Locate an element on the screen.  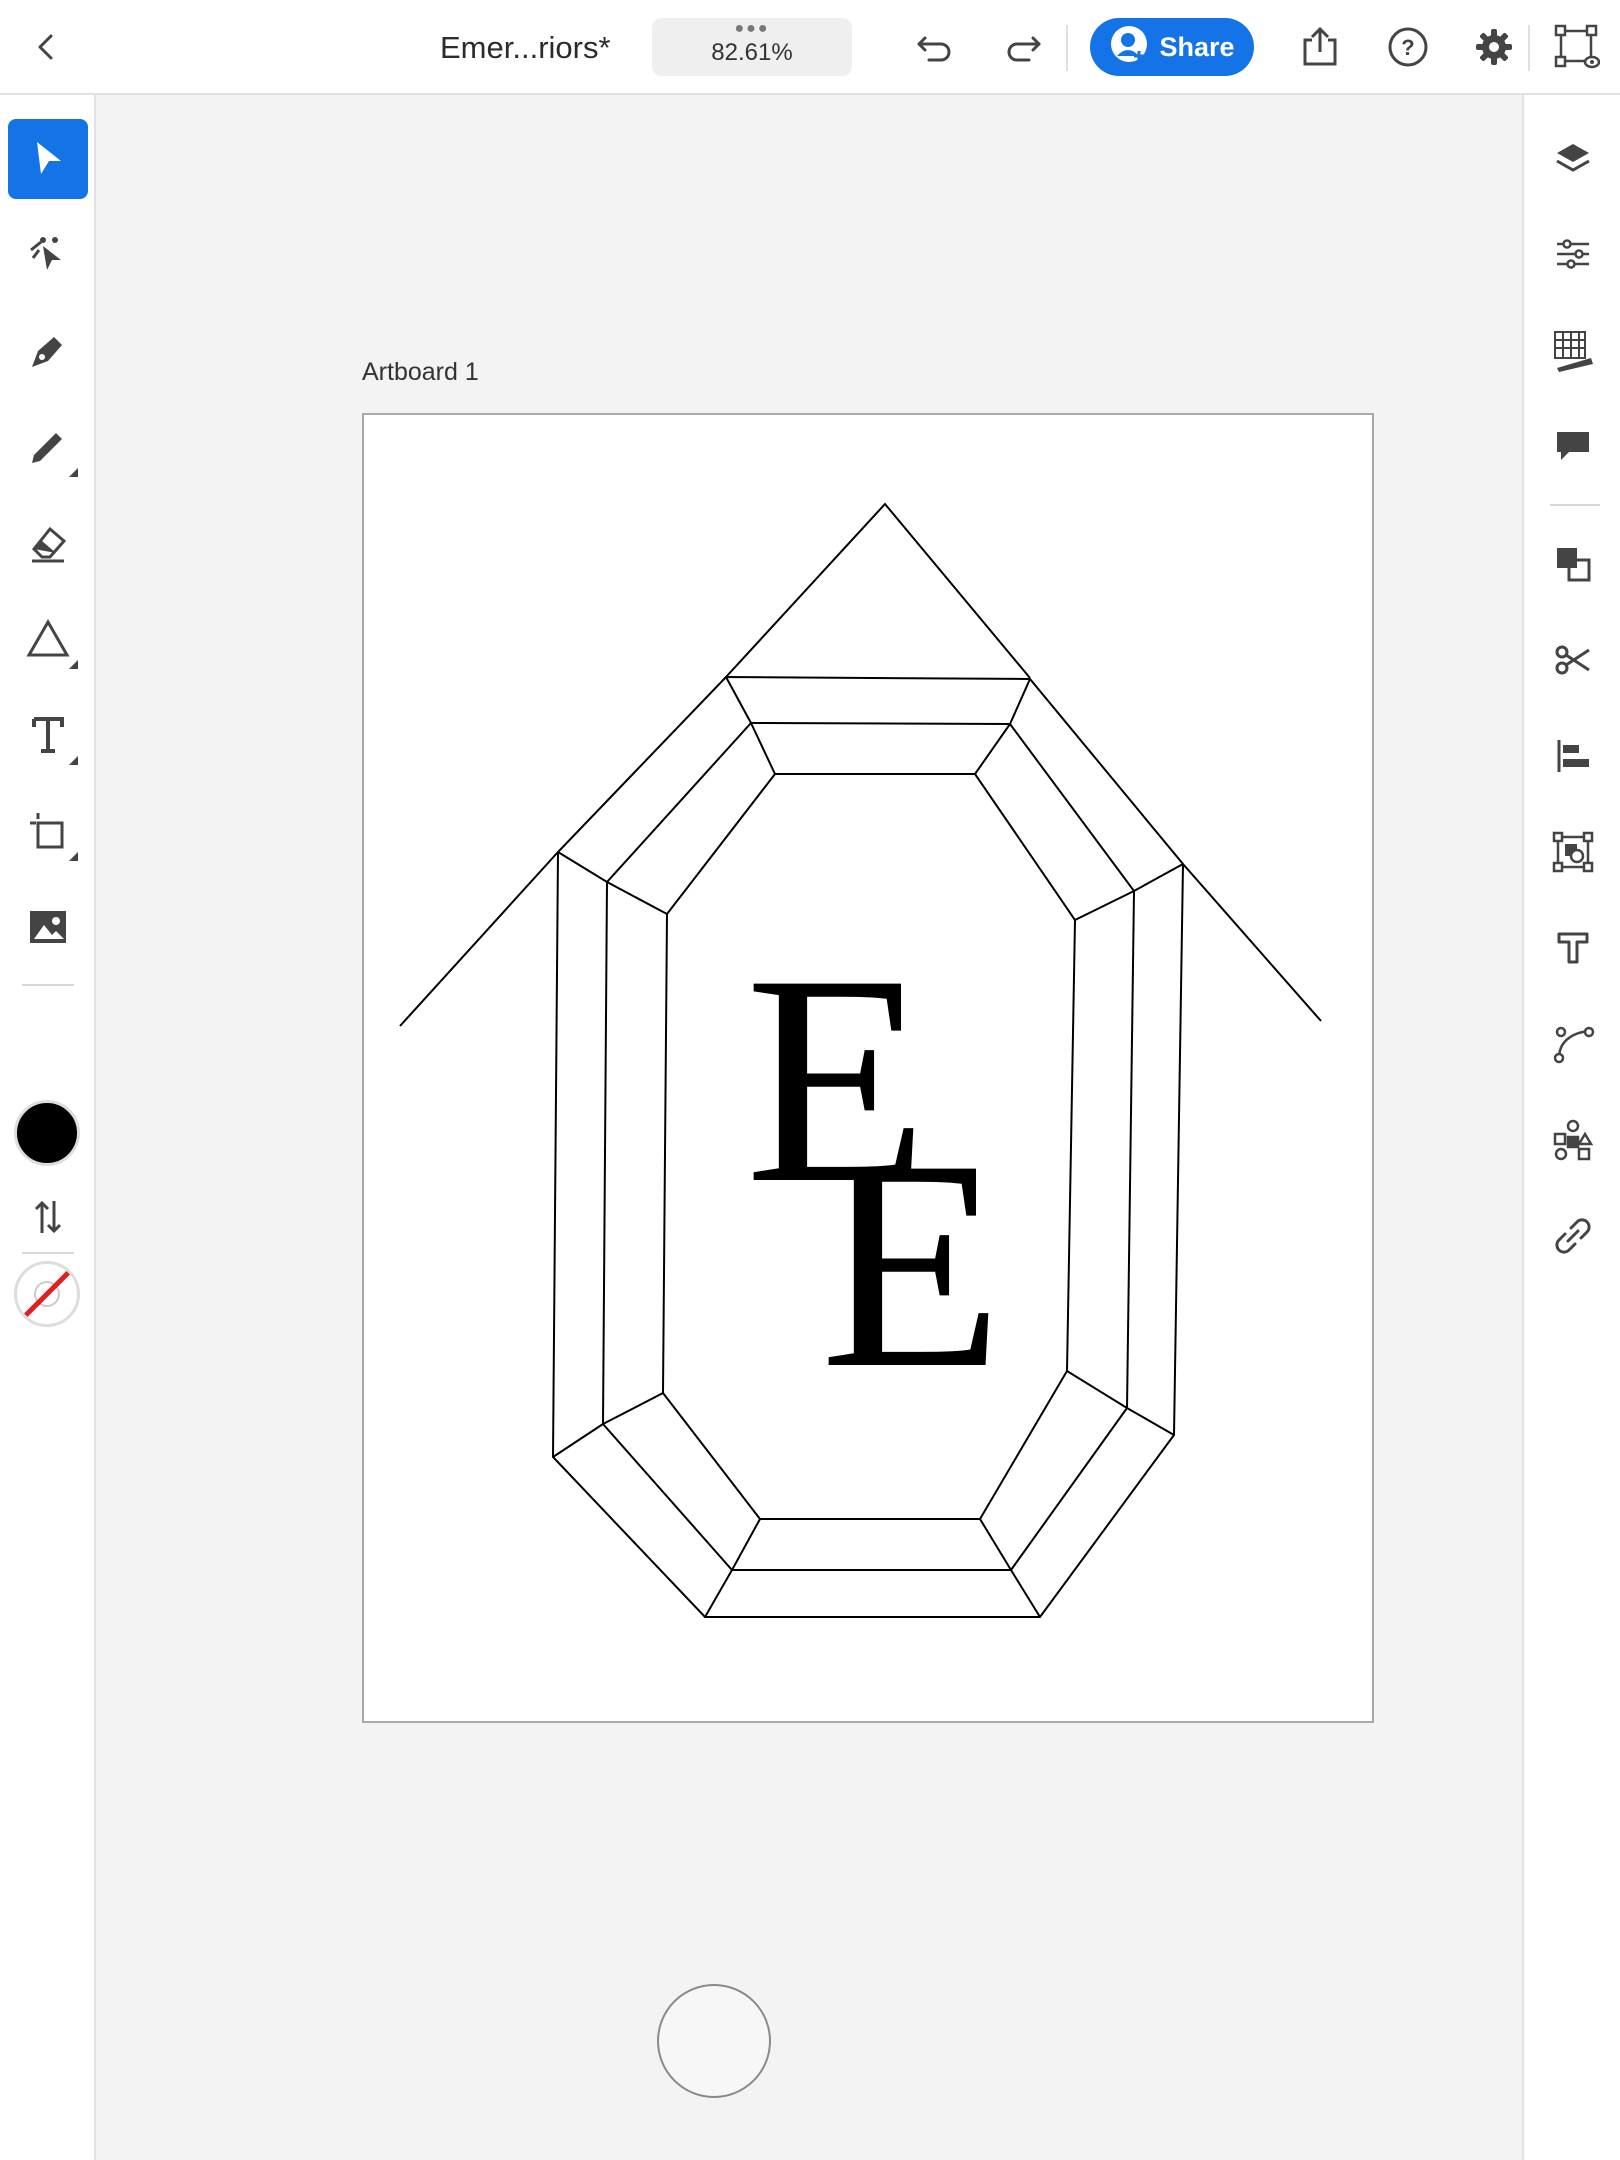
floating-action-button is located at coordinates (714, 2041).